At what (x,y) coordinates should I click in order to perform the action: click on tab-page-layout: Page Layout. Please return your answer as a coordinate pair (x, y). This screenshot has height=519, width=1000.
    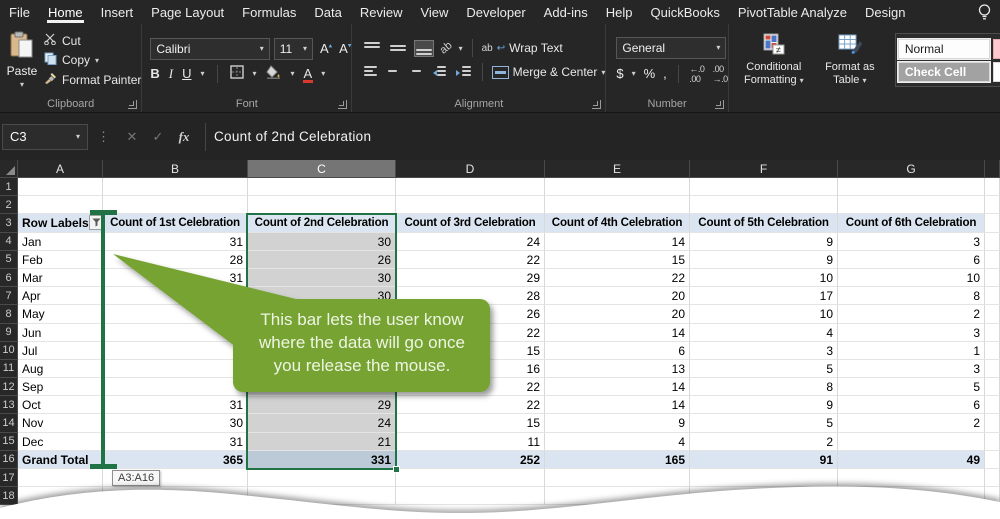
    Looking at the image, I should click on (187, 12).